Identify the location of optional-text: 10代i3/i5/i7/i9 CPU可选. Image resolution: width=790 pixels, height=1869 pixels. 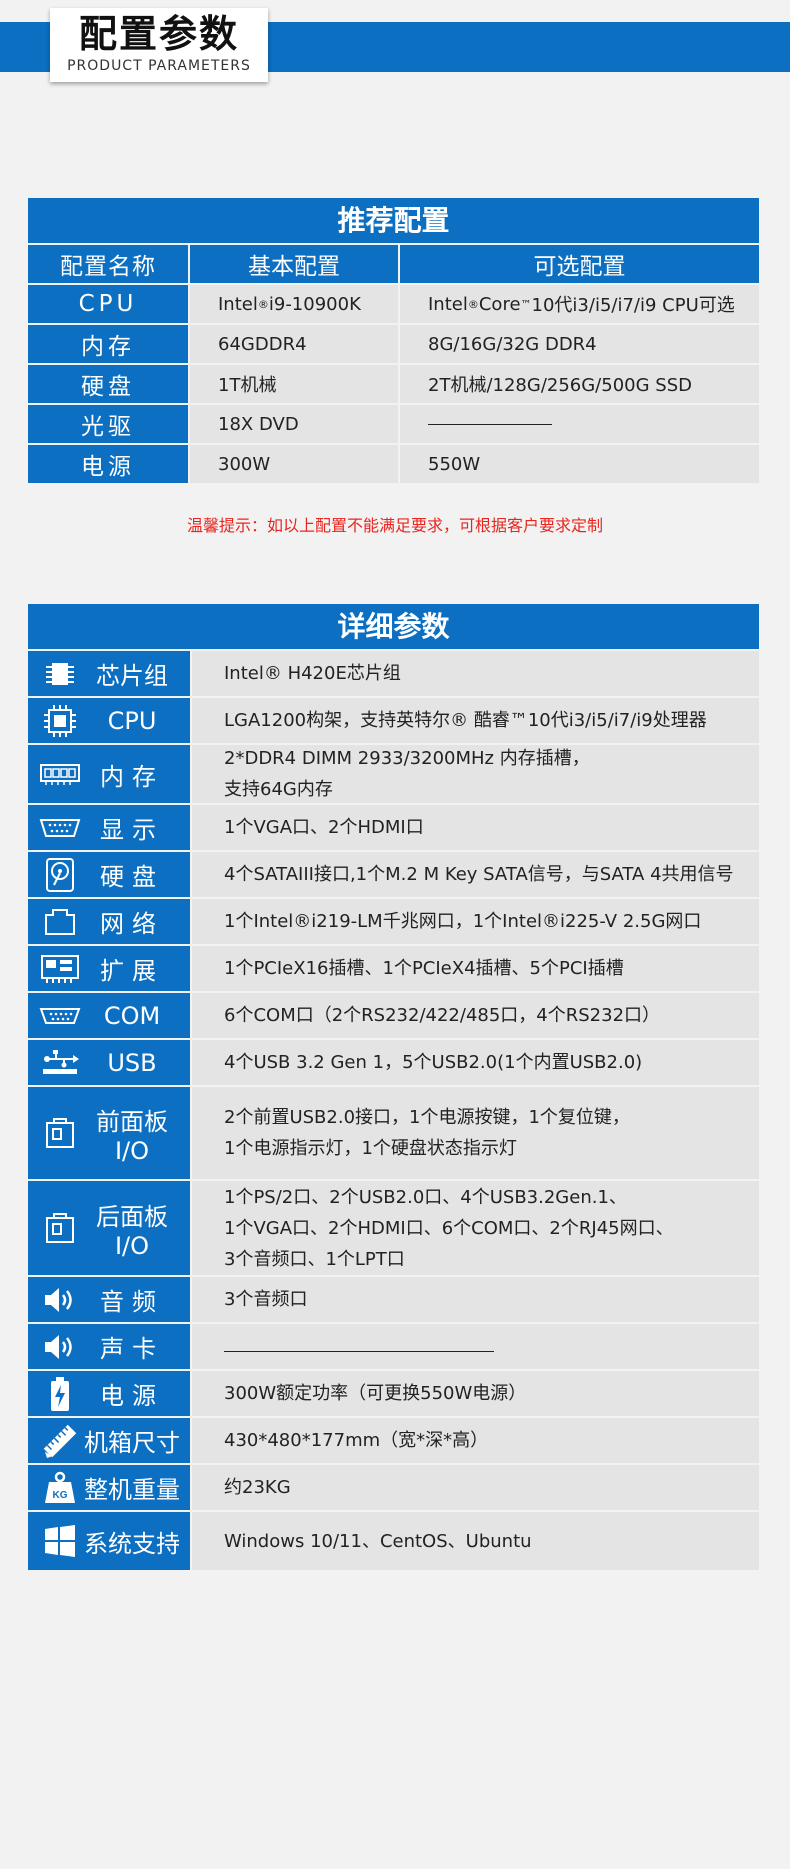
(633, 305).